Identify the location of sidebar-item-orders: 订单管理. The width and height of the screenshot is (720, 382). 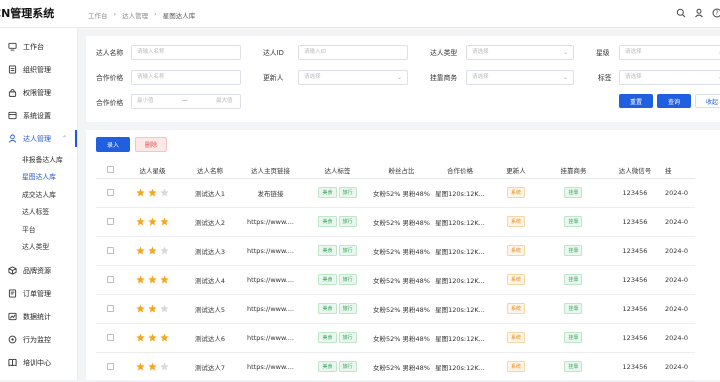
(38, 293).